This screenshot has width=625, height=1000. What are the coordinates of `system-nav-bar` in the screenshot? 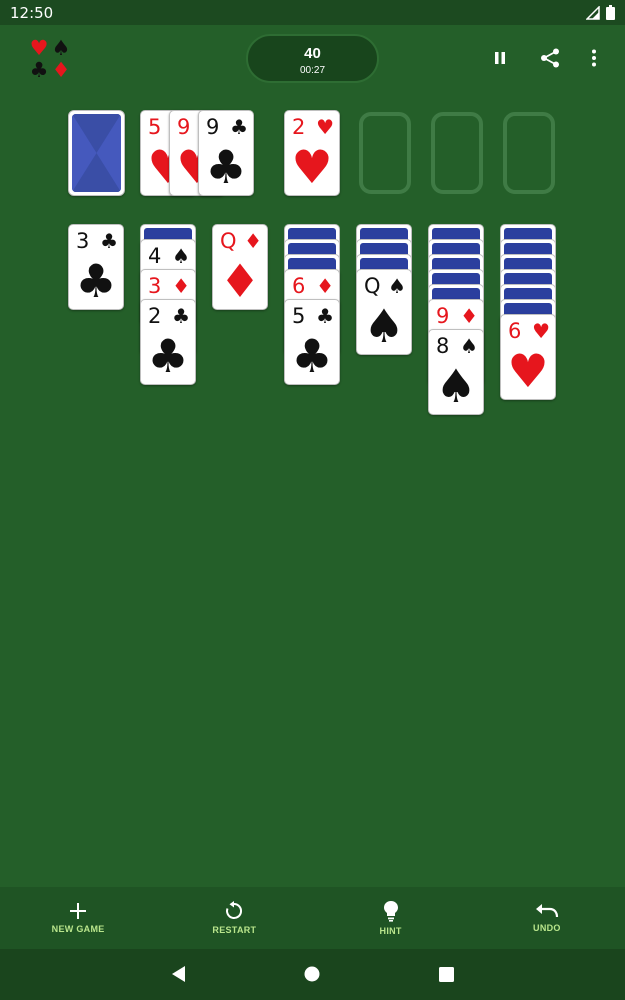 It's located at (312, 974).